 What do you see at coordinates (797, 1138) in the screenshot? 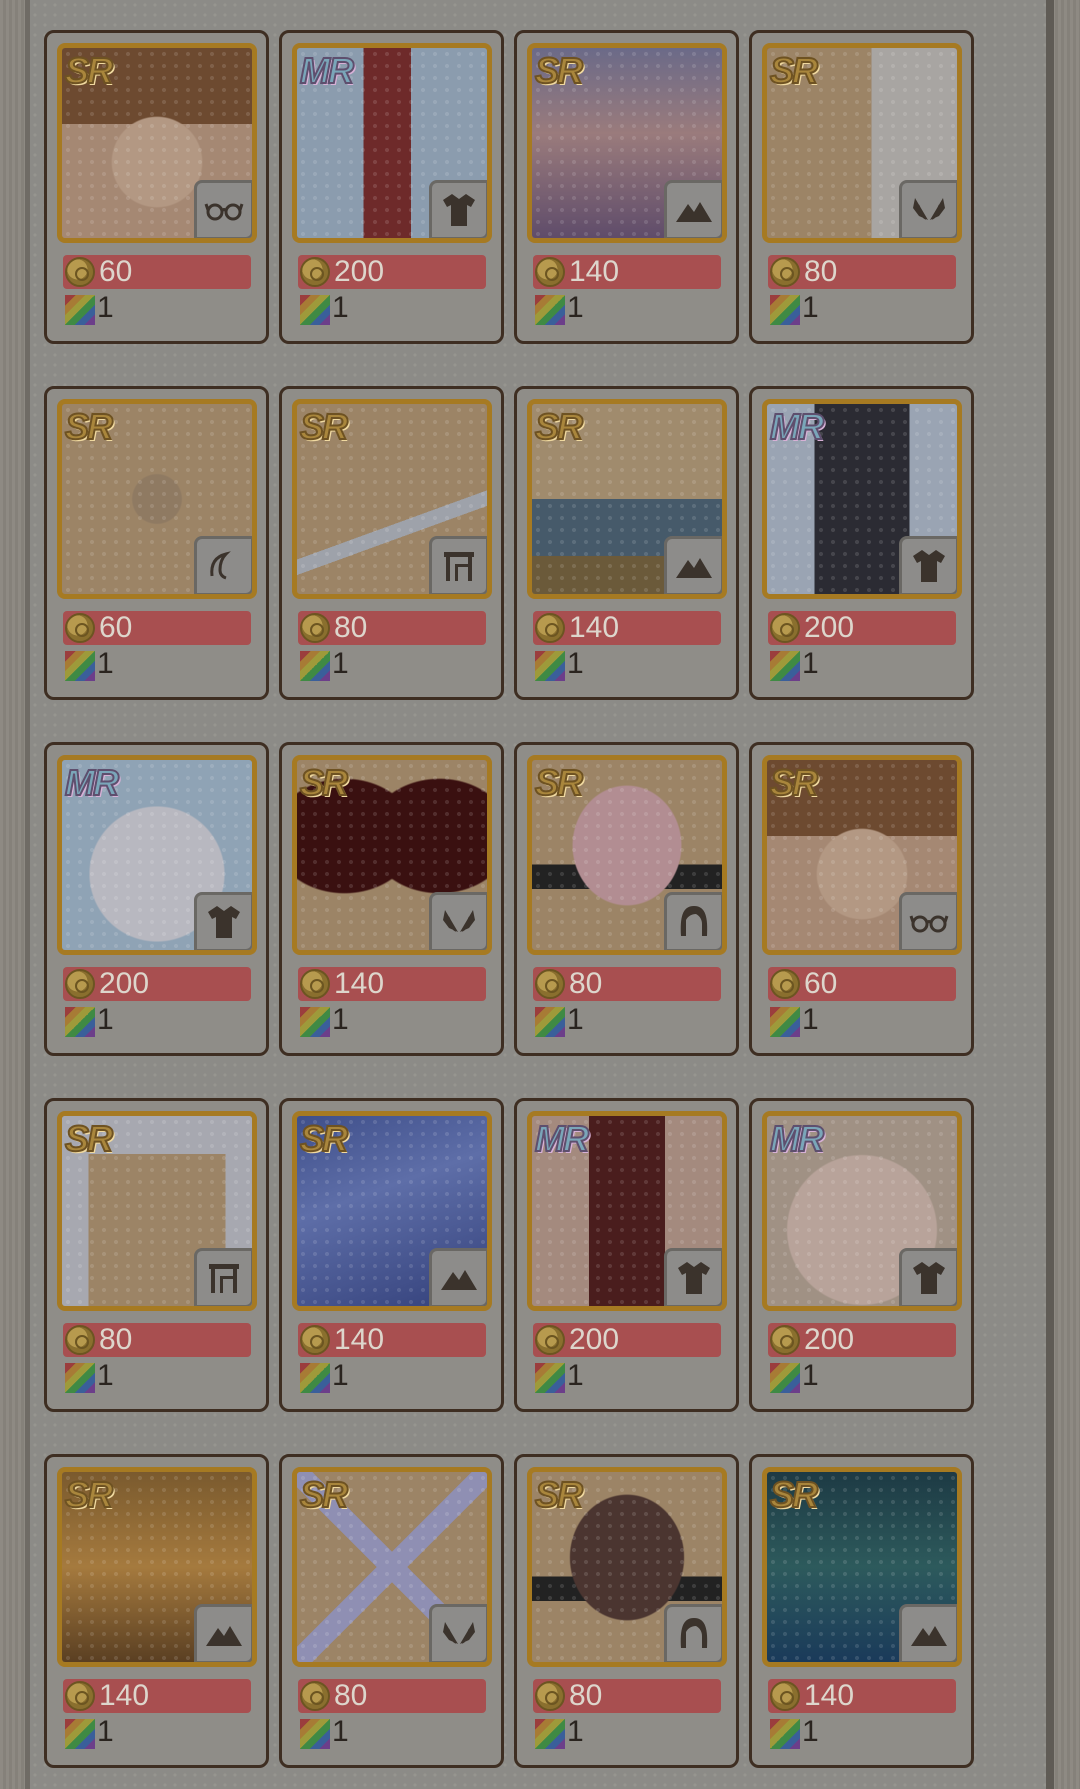
I see `rarity-badge: MR` at bounding box center [797, 1138].